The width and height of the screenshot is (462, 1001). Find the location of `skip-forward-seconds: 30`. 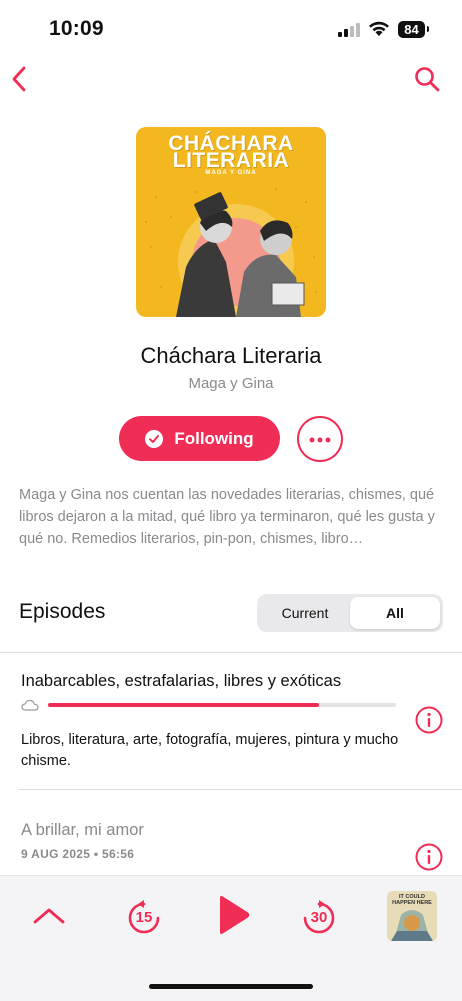

skip-forward-seconds: 30 is located at coordinates (319, 917).